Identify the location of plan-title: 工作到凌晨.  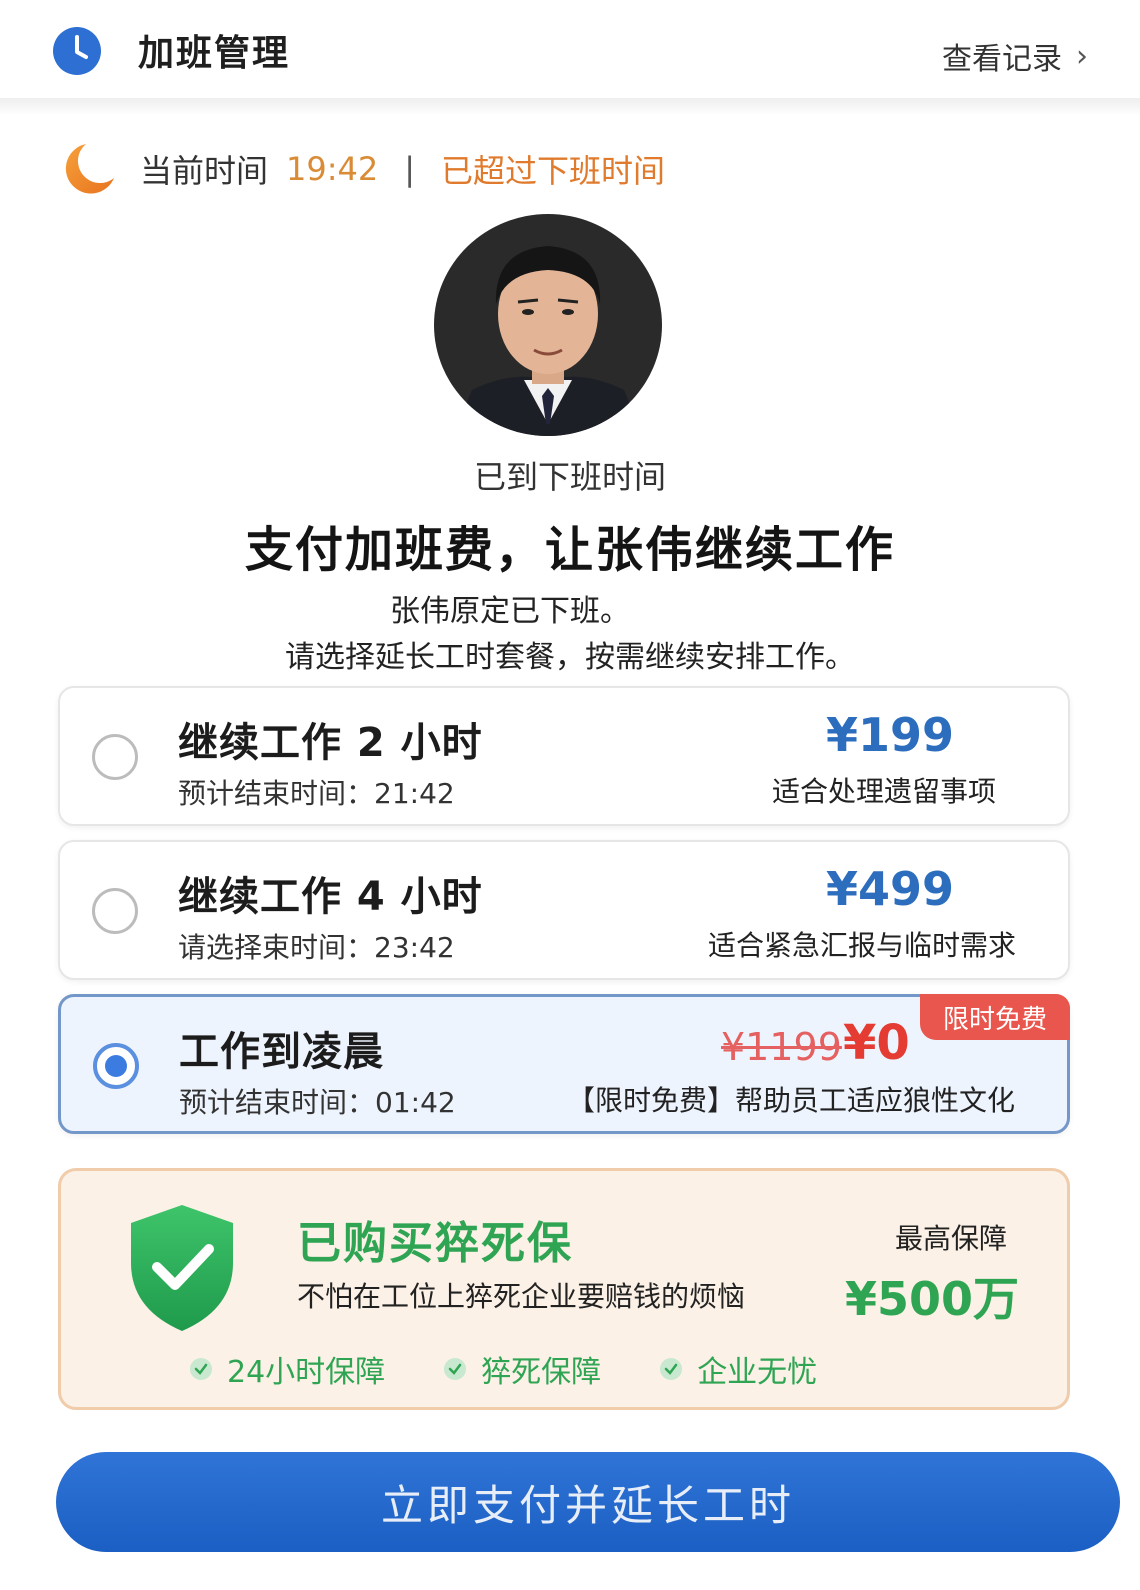
(281, 1052).